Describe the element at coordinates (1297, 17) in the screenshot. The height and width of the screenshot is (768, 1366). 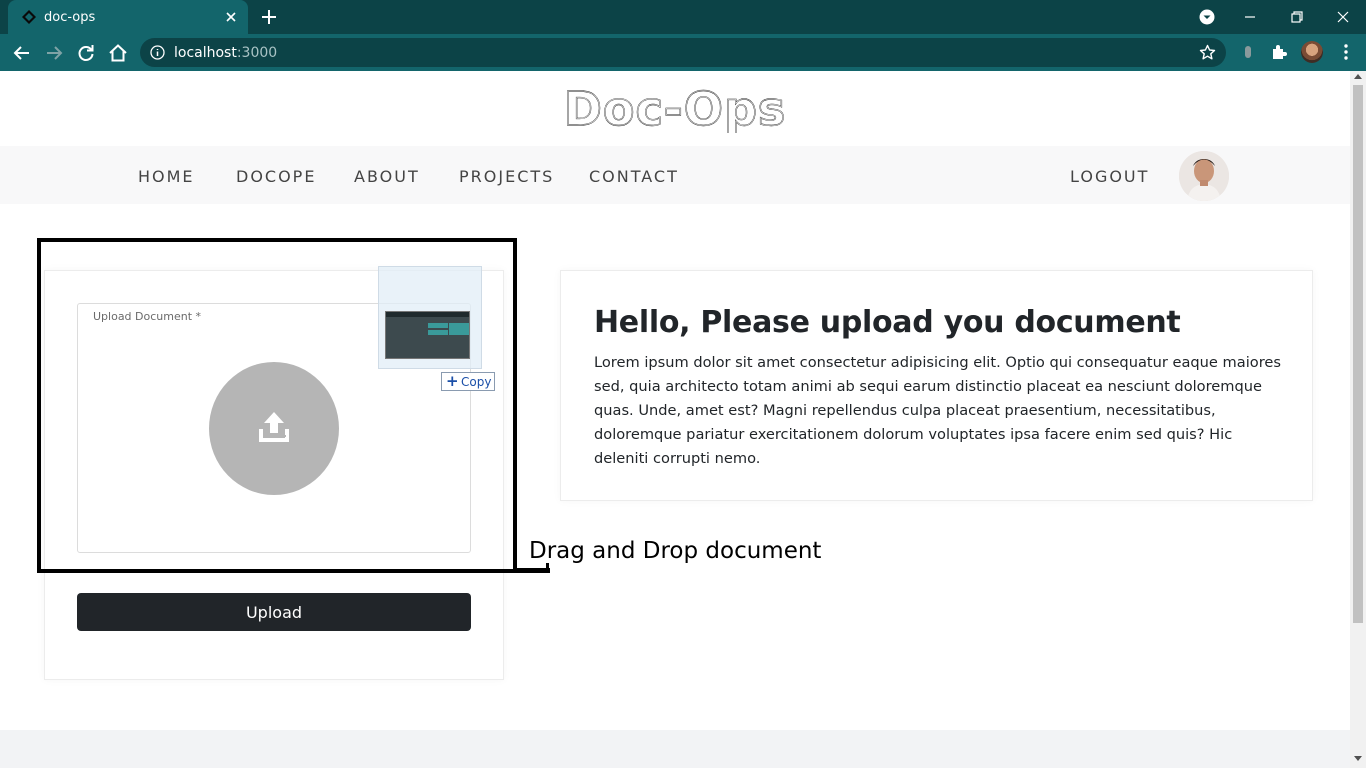
I see `restore-icon` at that location.